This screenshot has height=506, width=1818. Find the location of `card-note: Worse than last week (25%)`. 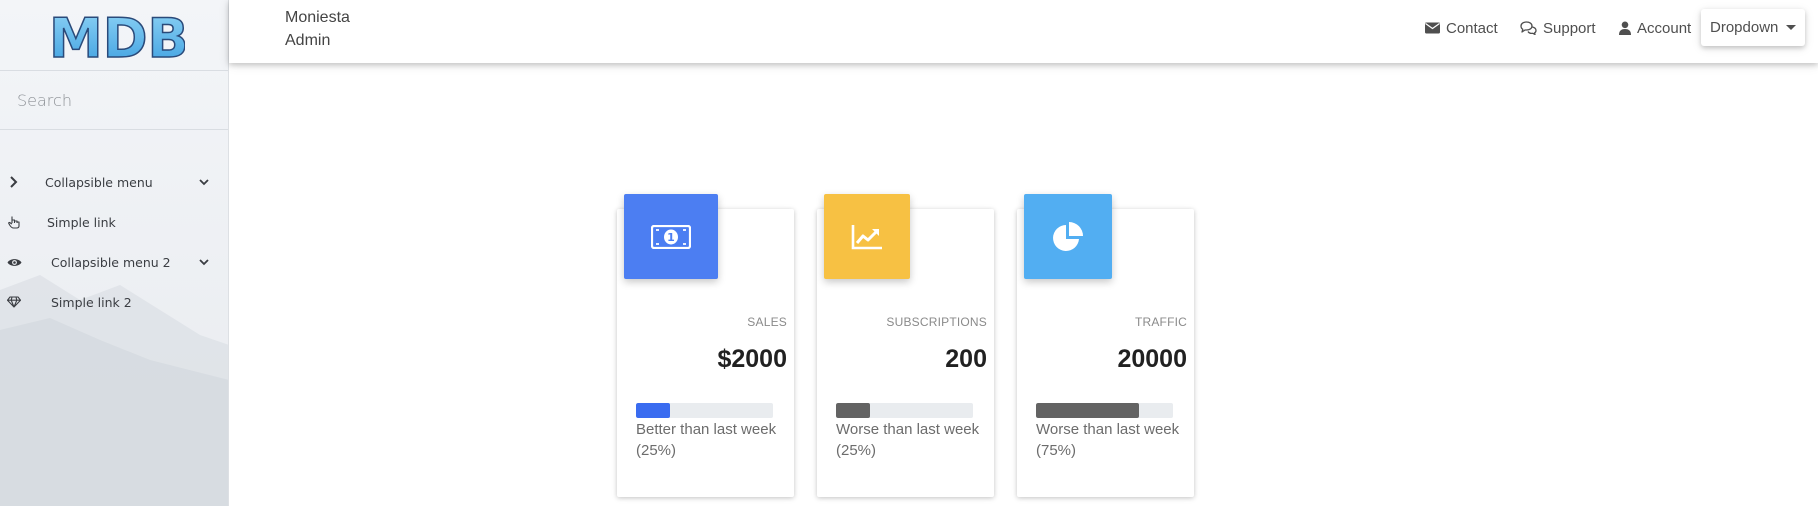

card-note: Worse than last week (25%) is located at coordinates (908, 440).